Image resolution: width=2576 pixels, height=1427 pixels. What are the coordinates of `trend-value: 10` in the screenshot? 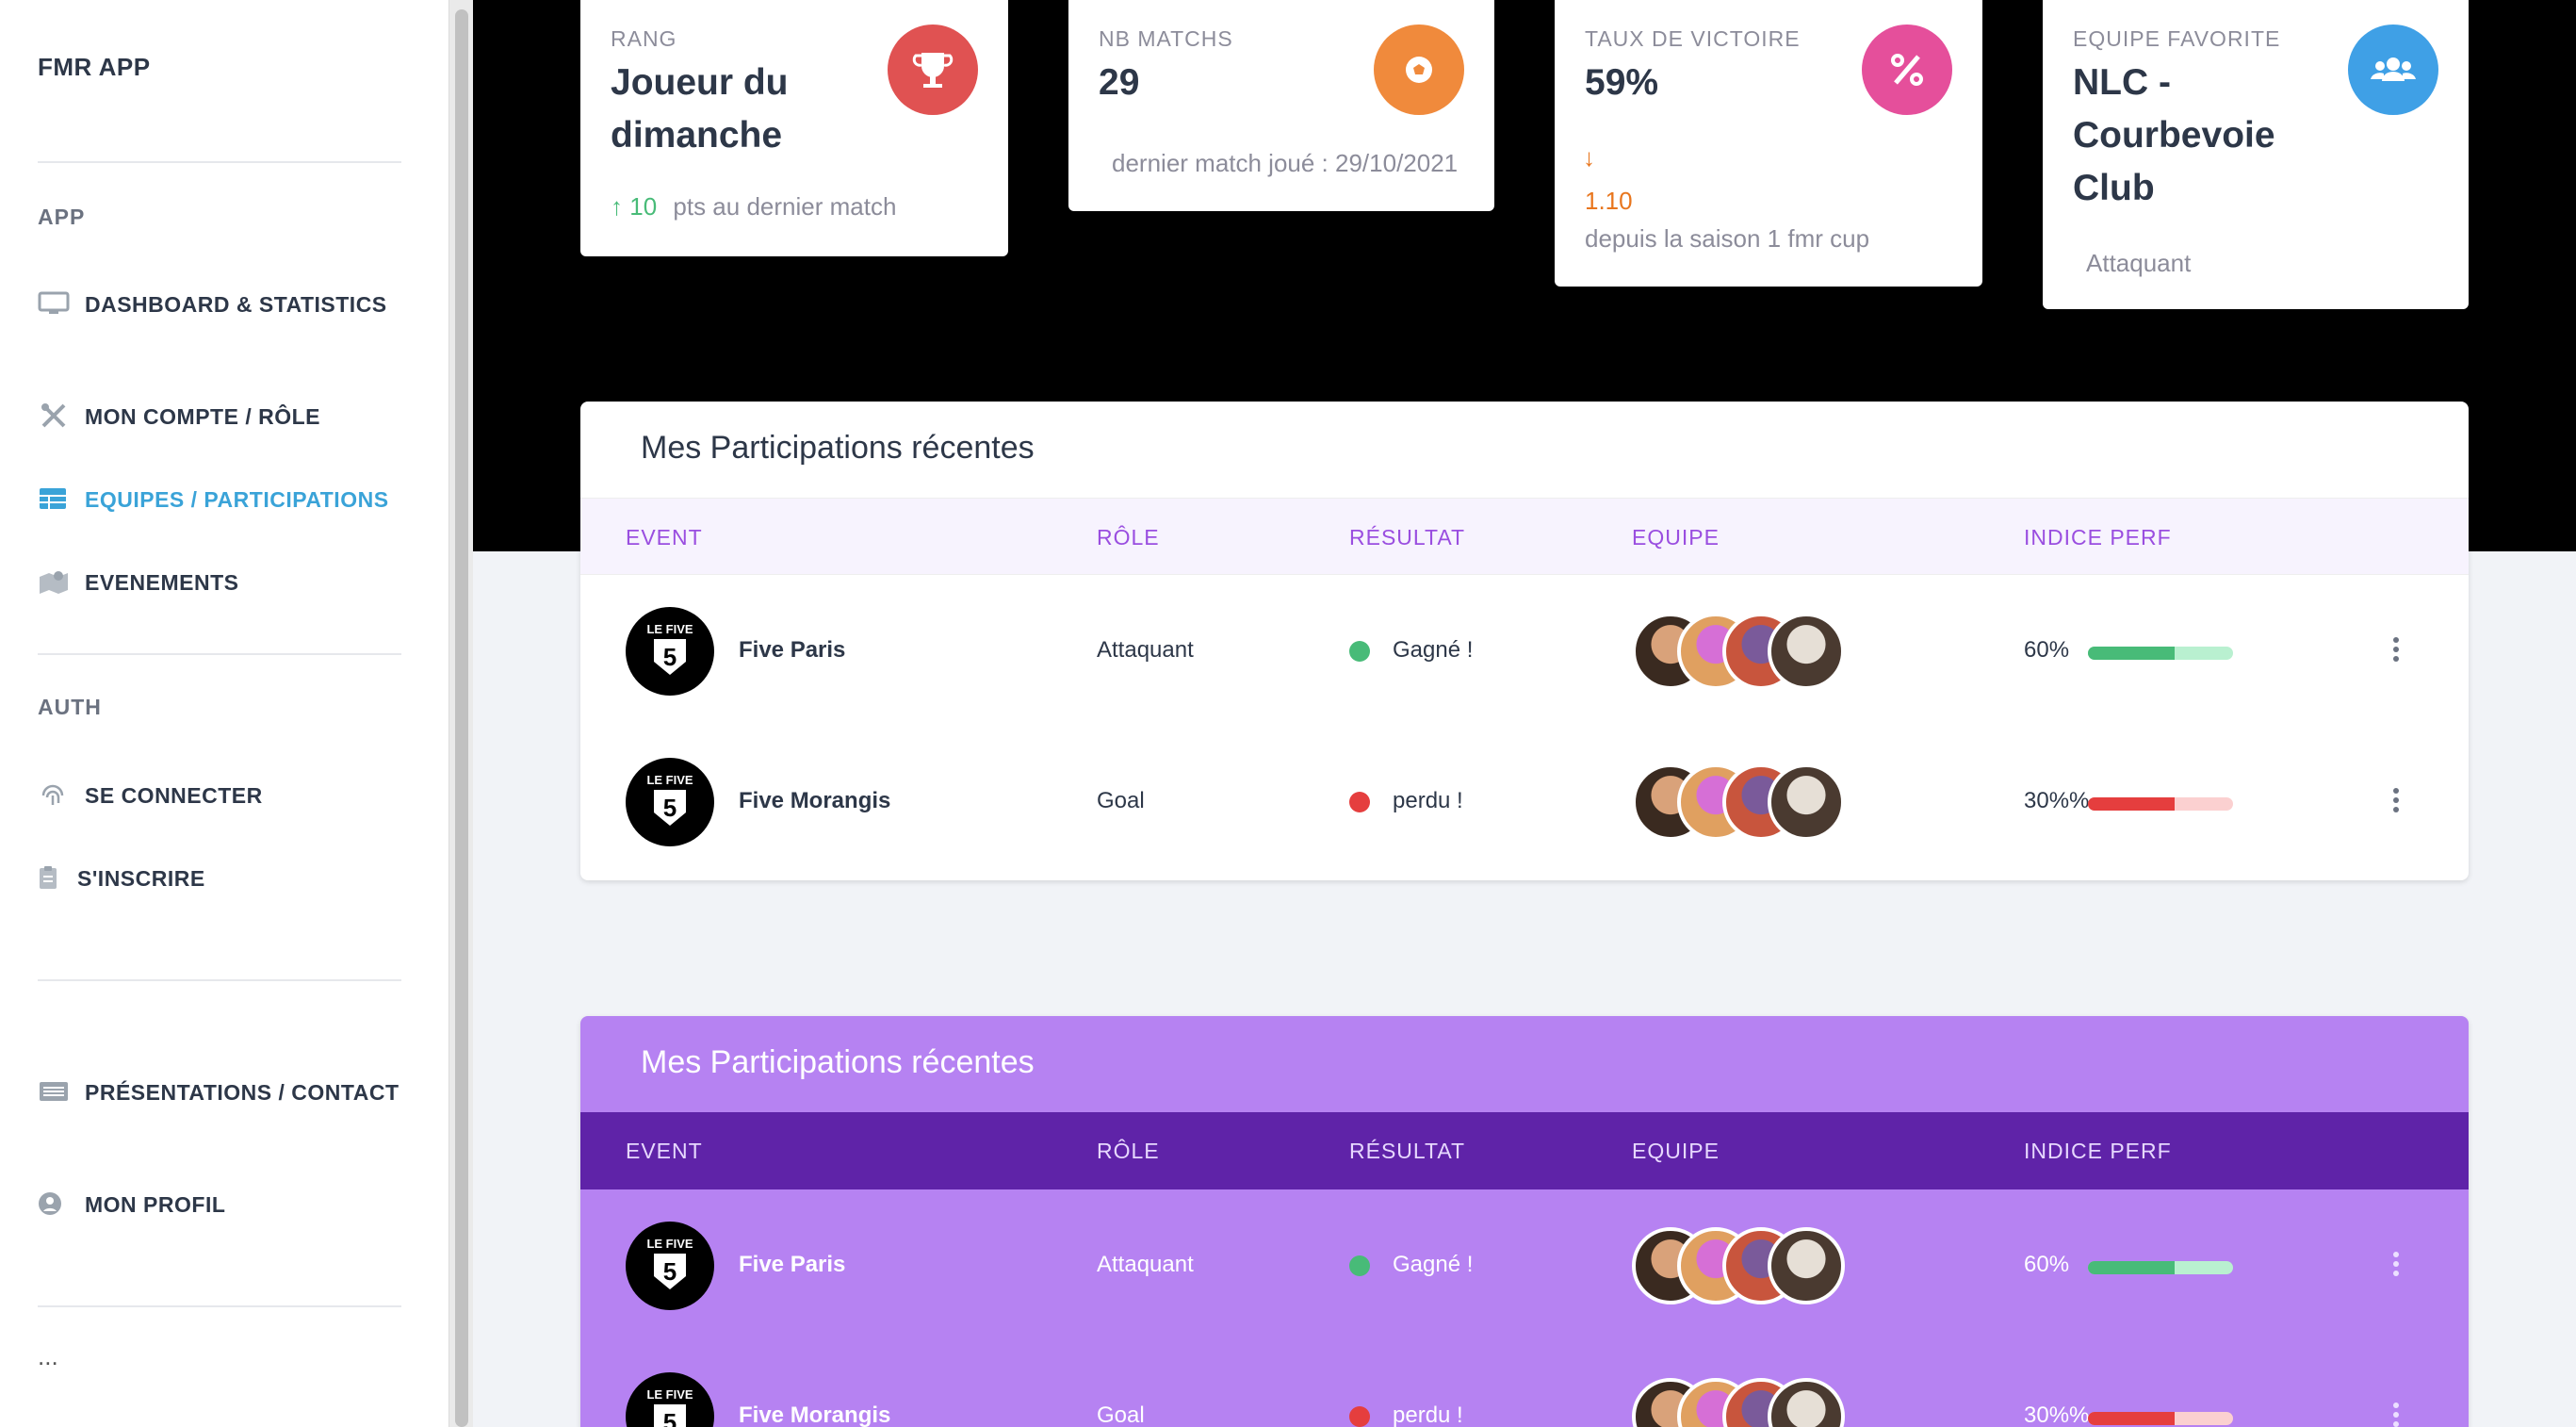 It's located at (643, 206).